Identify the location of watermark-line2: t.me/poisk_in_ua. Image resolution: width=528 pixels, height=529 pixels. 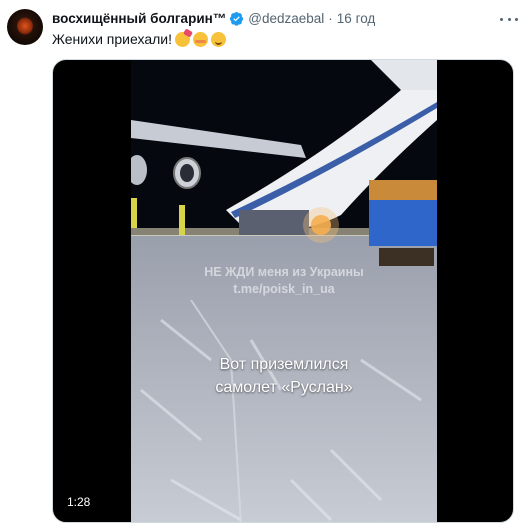
(284, 289).